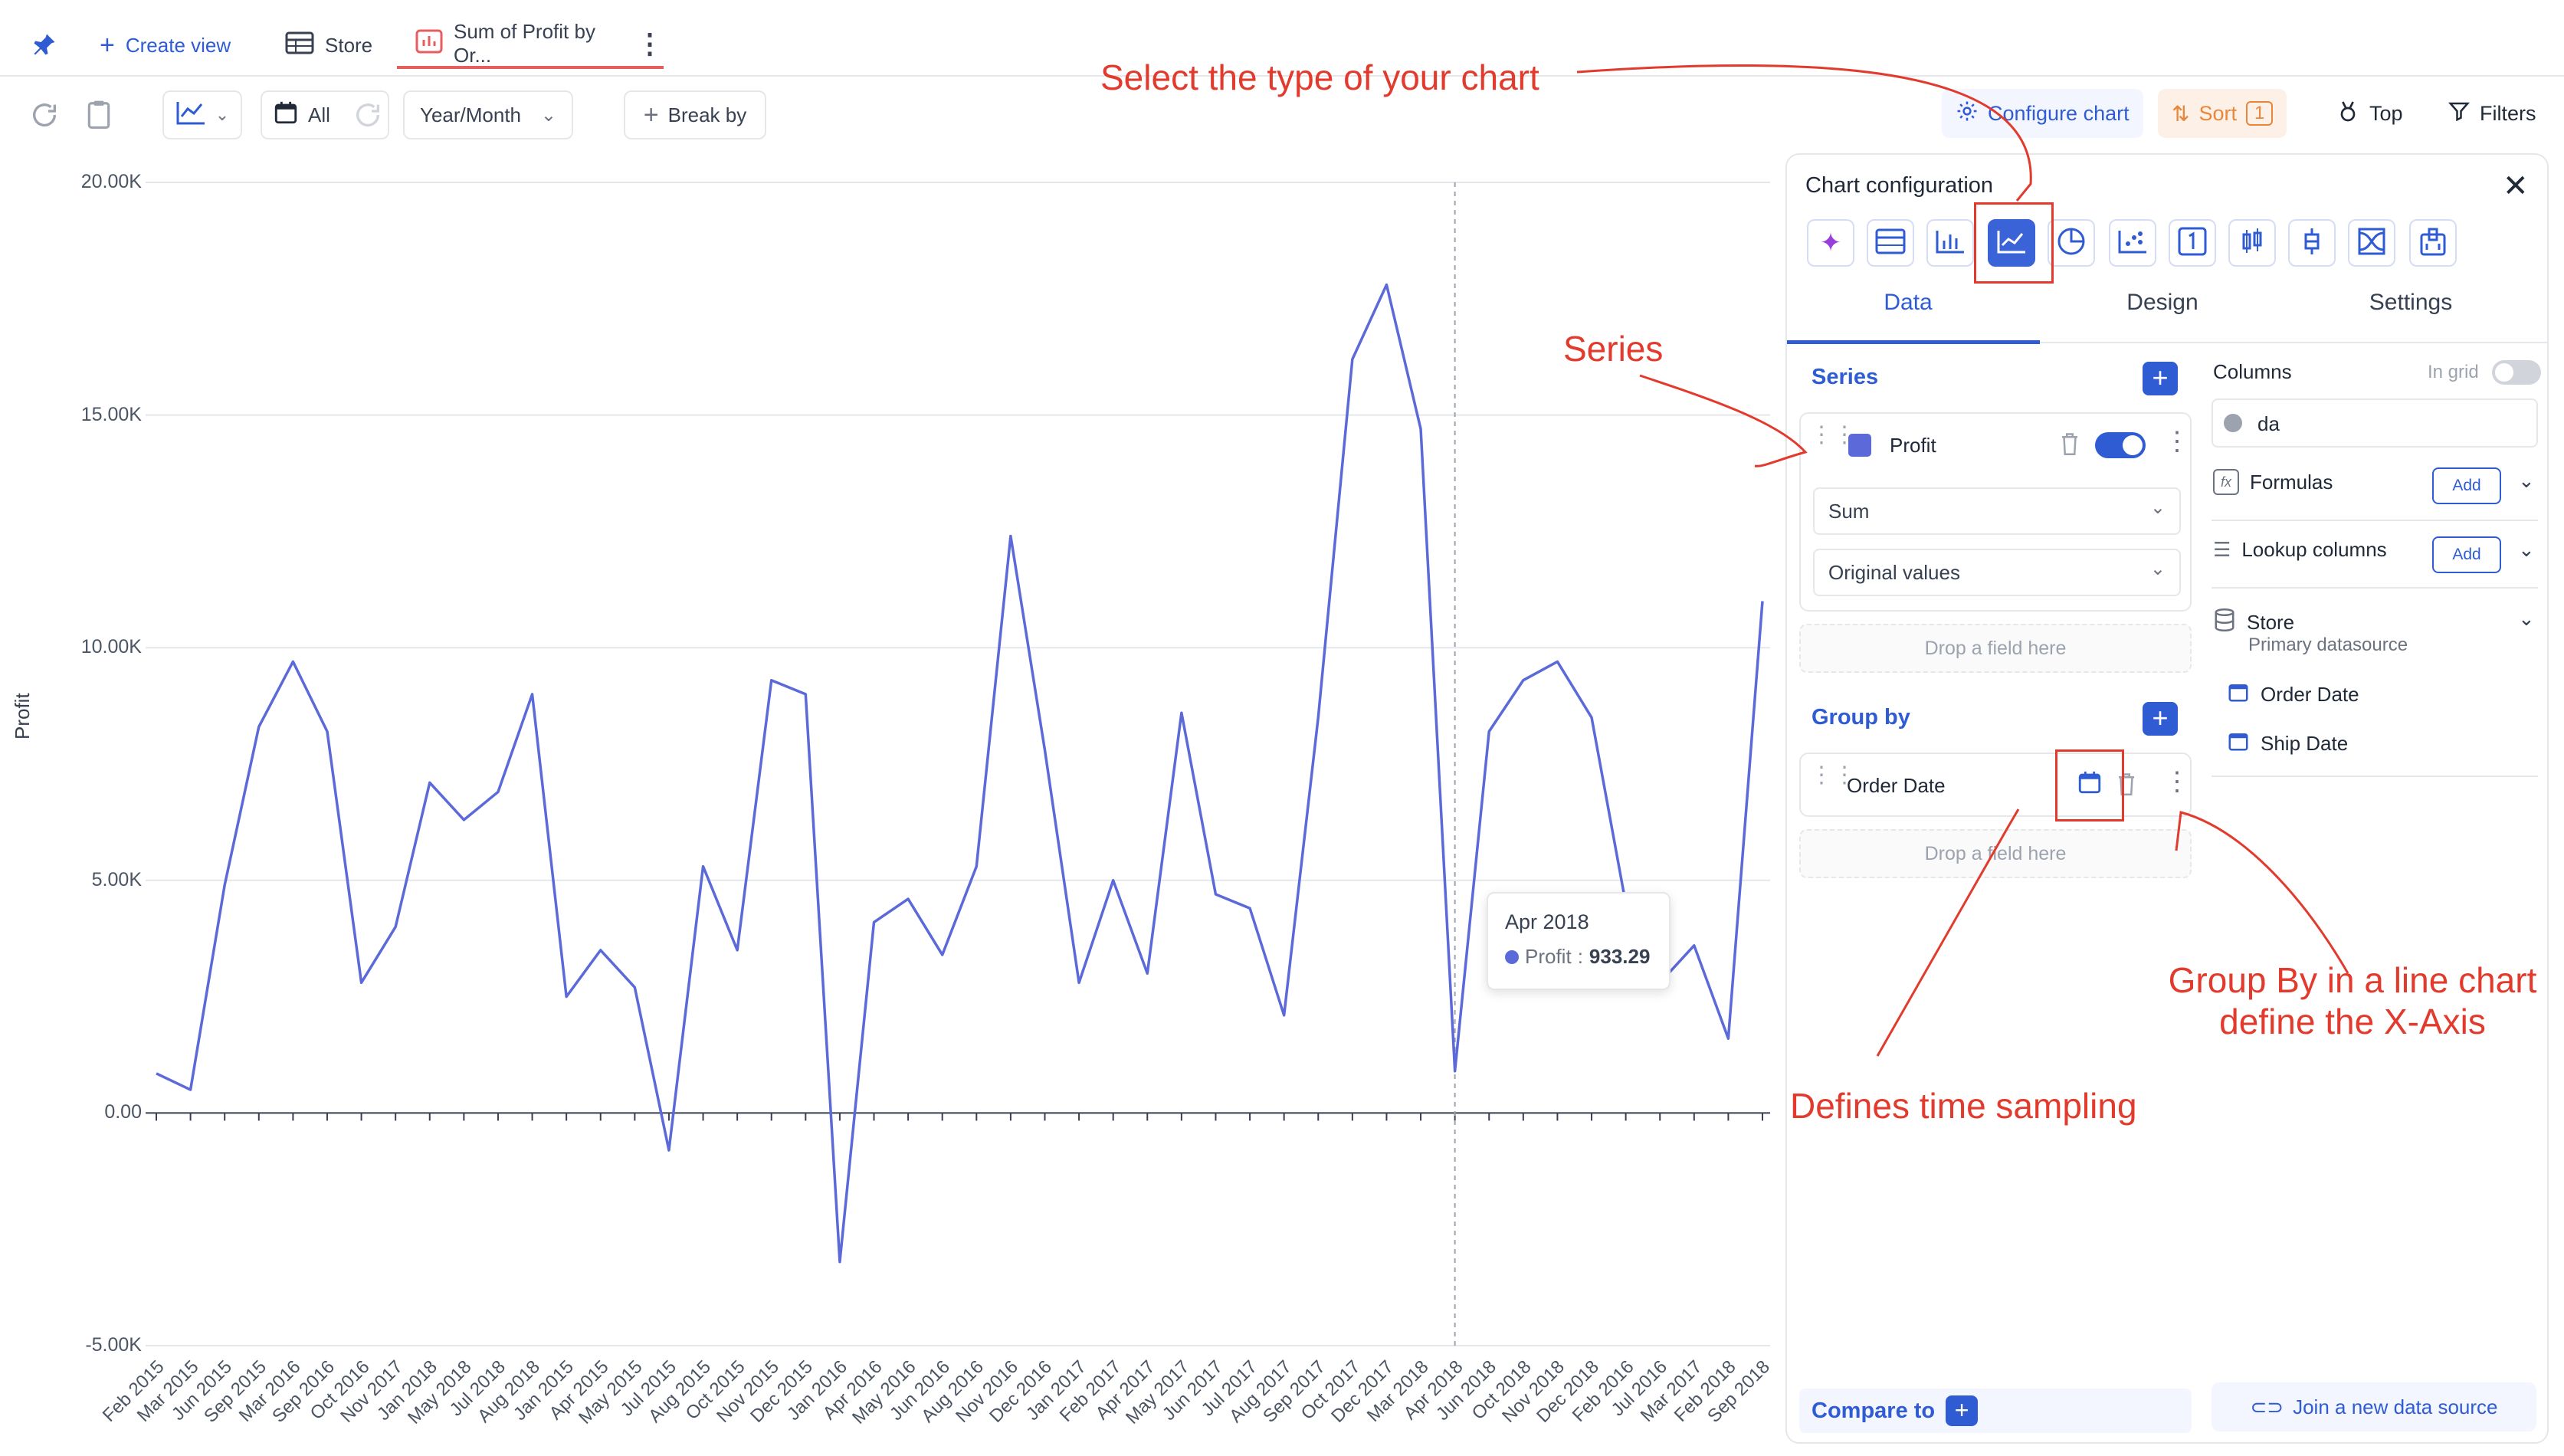 Image resolution: width=2564 pixels, height=1456 pixels. Describe the element at coordinates (1845, 377) in the screenshot. I see `series-label: Series` at that location.